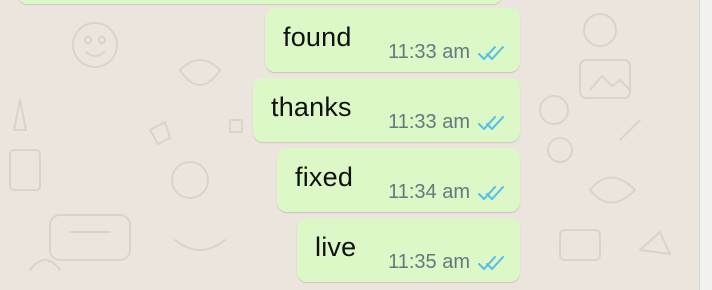 The image size is (712, 290). Describe the element at coordinates (392, 40) in the screenshot. I see `message-bubble-found: found 11:33 am` at that location.